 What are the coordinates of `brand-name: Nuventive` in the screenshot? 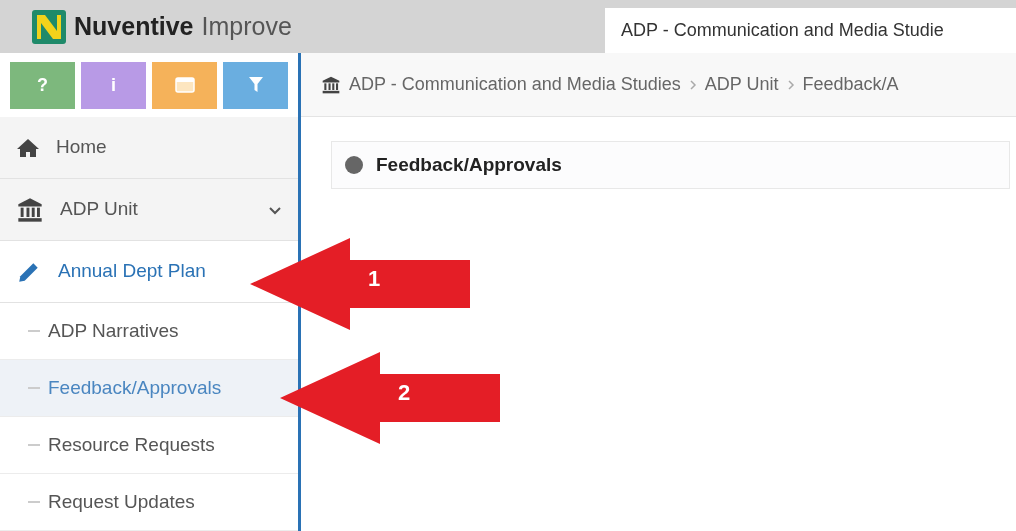 It's located at (134, 26).